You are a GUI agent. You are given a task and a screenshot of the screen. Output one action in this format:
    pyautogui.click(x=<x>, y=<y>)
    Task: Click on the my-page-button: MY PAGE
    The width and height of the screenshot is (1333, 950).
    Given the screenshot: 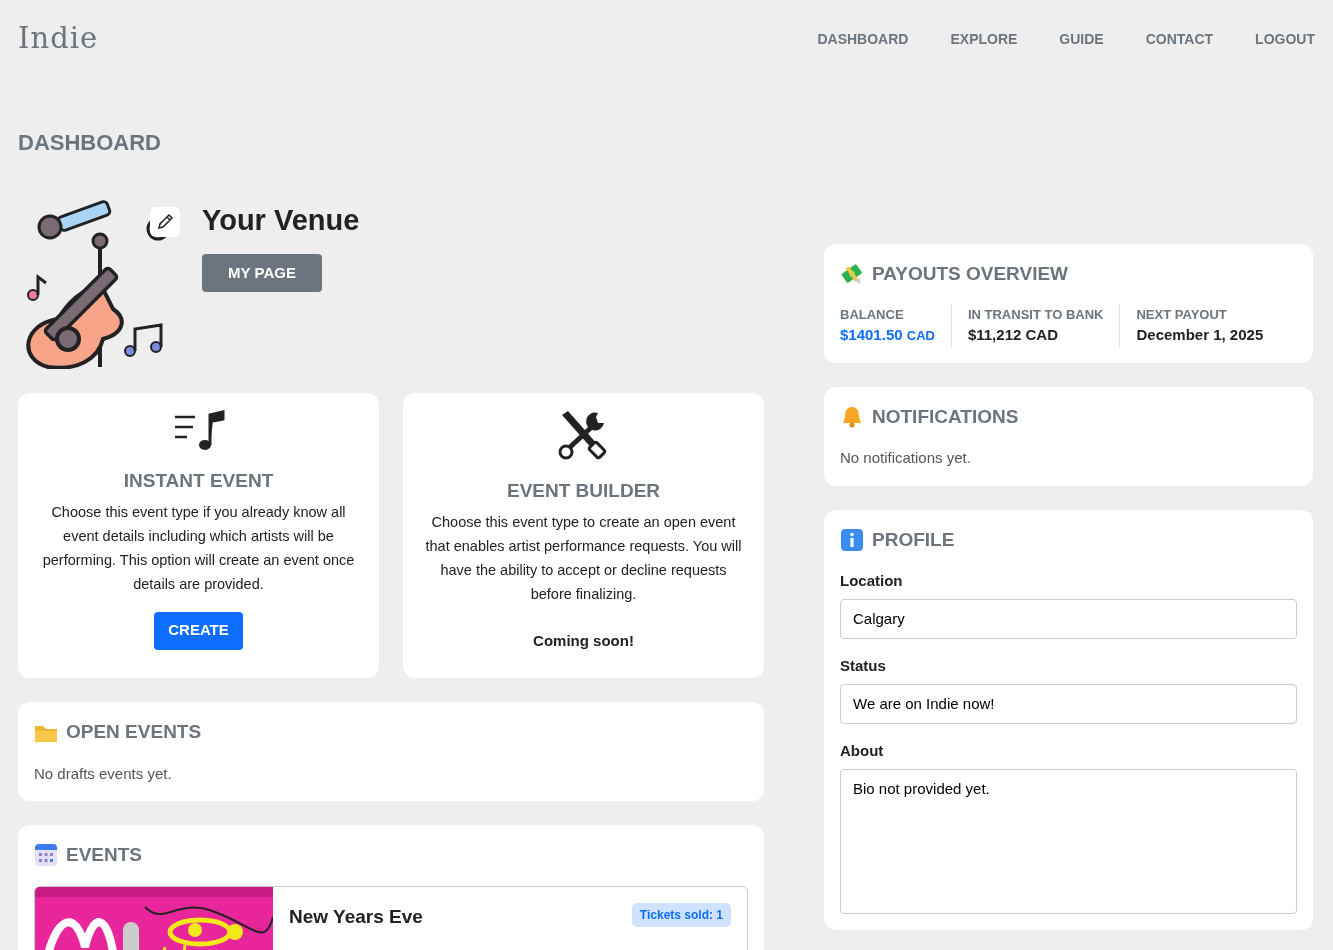 What is the action you would take?
    pyautogui.click(x=262, y=272)
    